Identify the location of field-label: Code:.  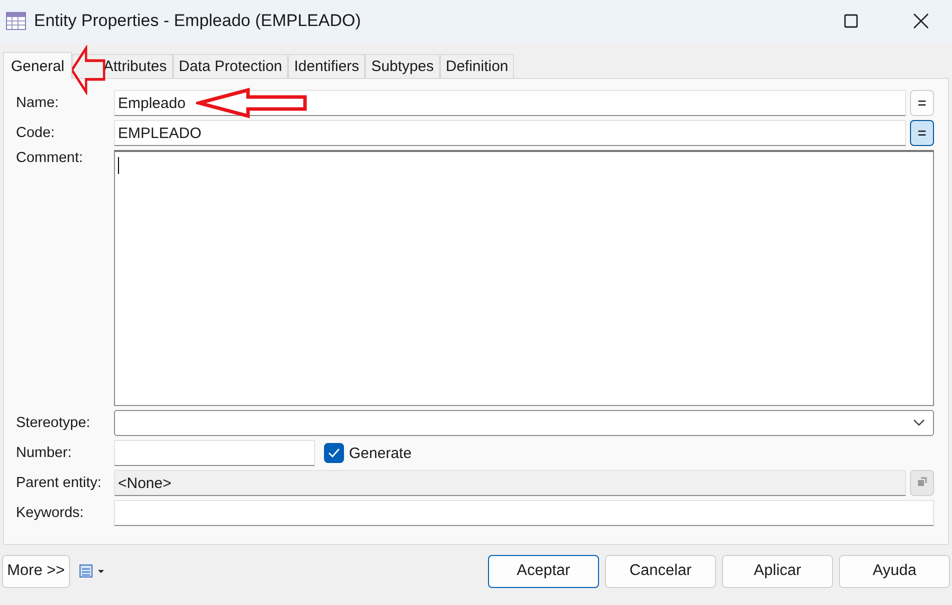
(36, 133).